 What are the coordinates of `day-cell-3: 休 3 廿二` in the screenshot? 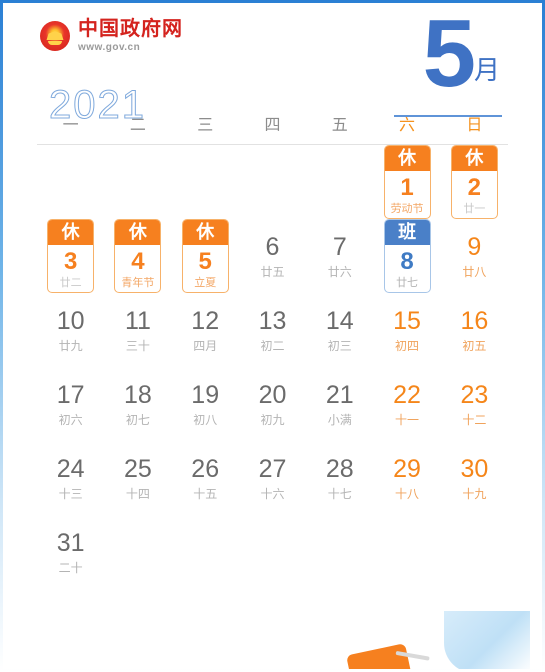 It's located at (70, 256).